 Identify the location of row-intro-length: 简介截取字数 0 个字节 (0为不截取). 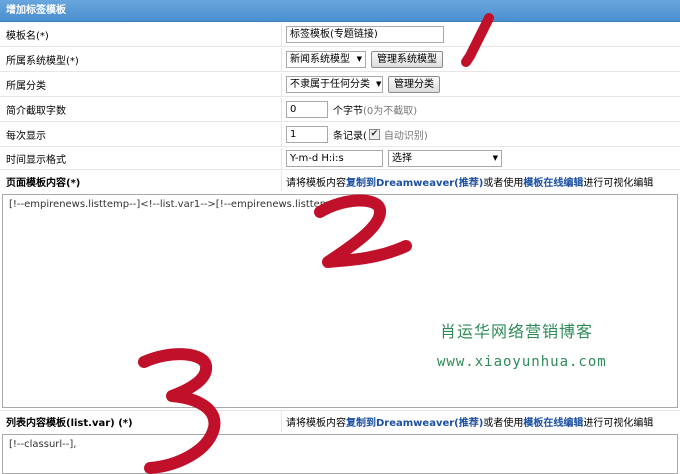
(340, 110).